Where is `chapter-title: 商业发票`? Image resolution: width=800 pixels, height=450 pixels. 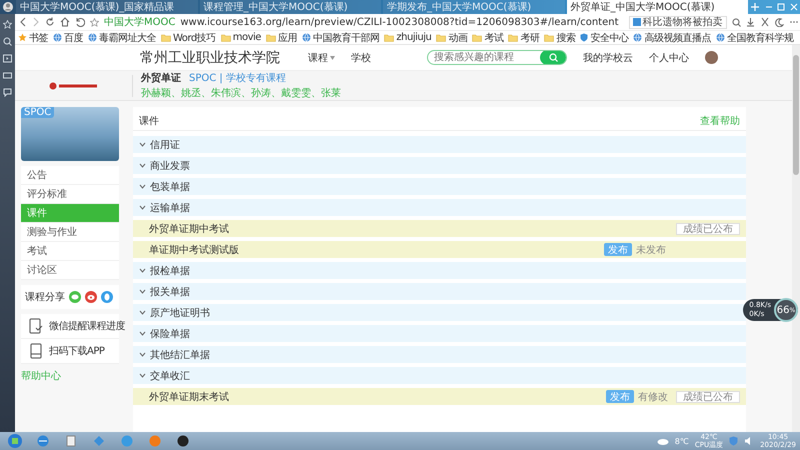
chapter-title: 商业发票 is located at coordinates (170, 166).